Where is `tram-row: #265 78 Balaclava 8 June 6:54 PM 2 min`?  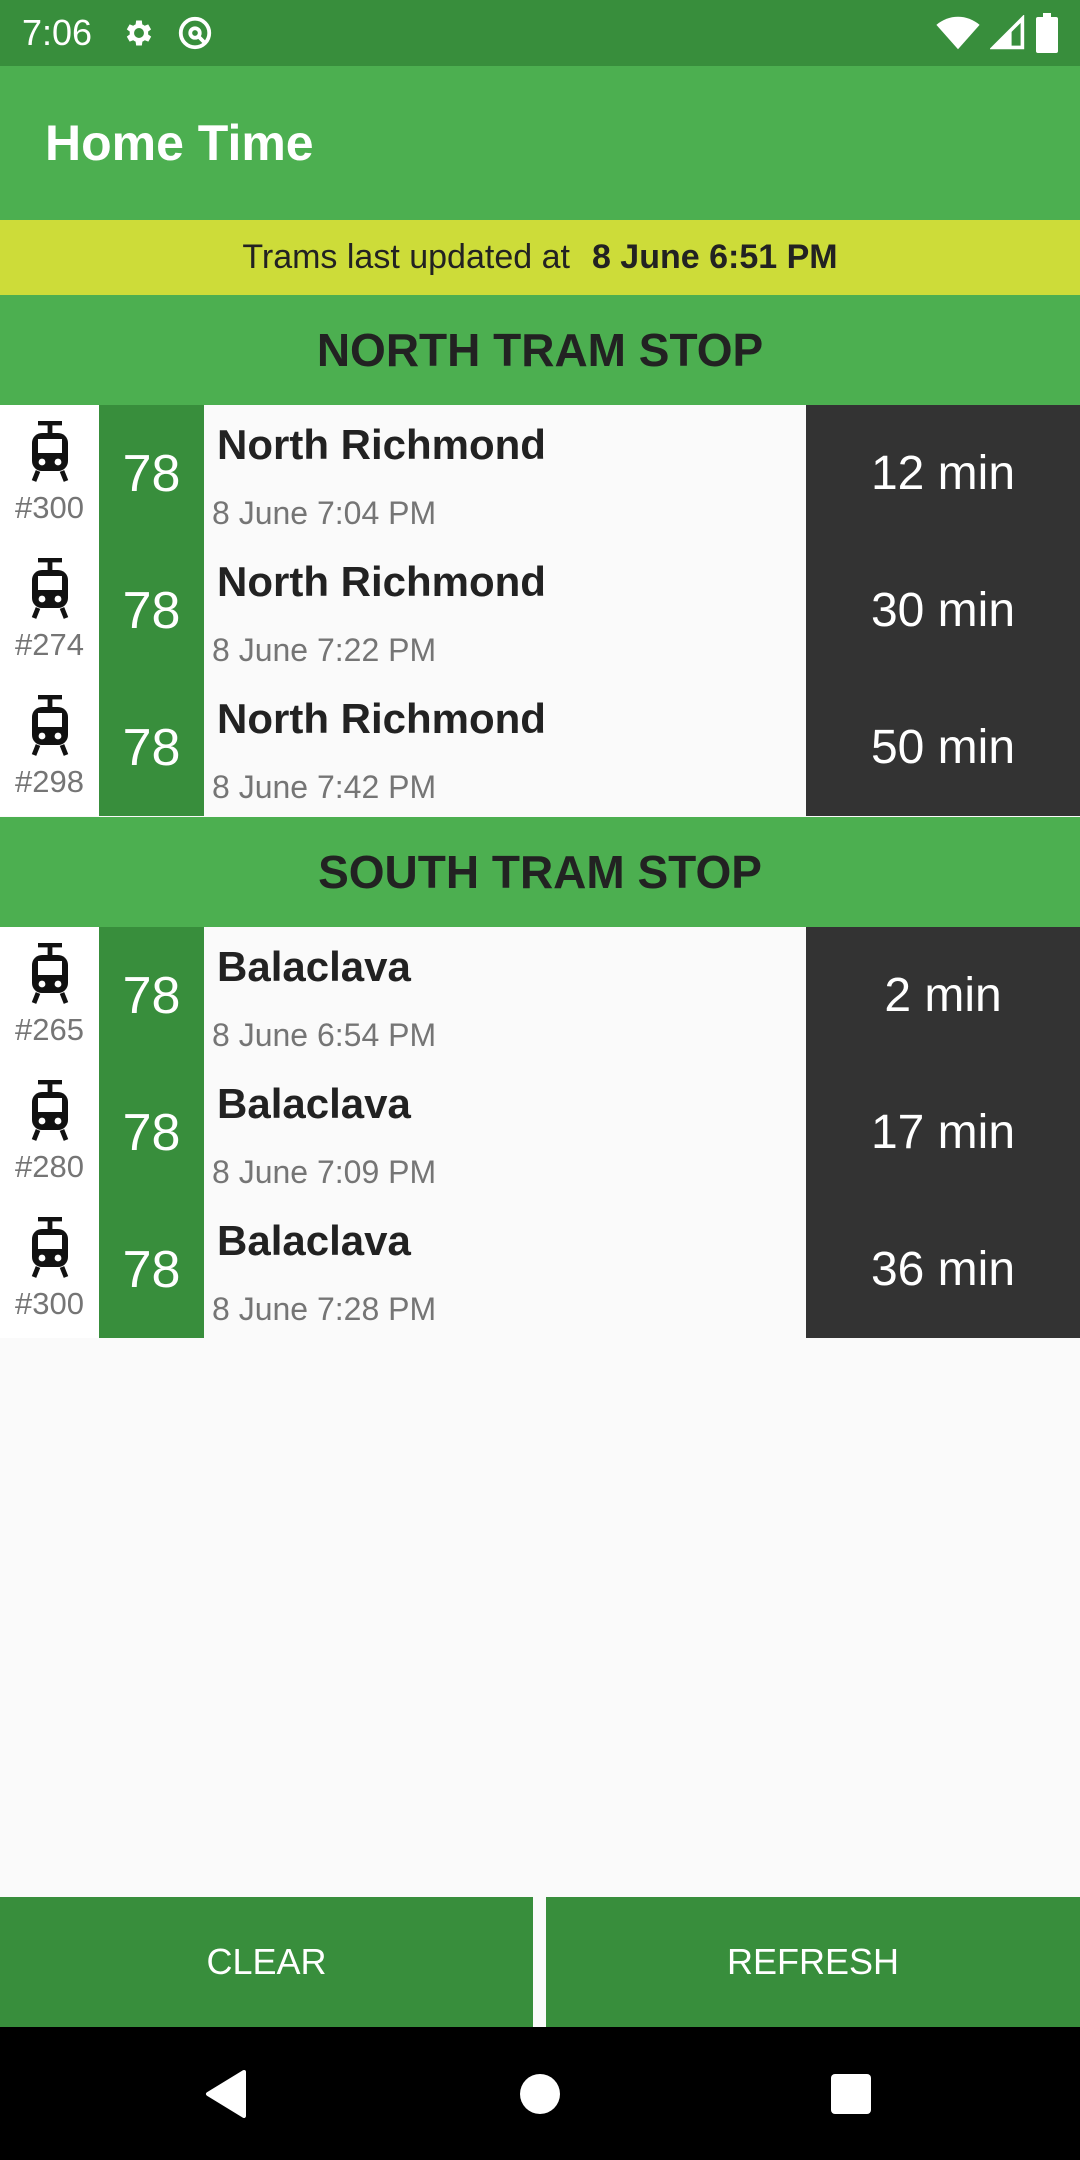 tram-row: #265 78 Balaclava 8 June 6:54 PM 2 min is located at coordinates (540, 995).